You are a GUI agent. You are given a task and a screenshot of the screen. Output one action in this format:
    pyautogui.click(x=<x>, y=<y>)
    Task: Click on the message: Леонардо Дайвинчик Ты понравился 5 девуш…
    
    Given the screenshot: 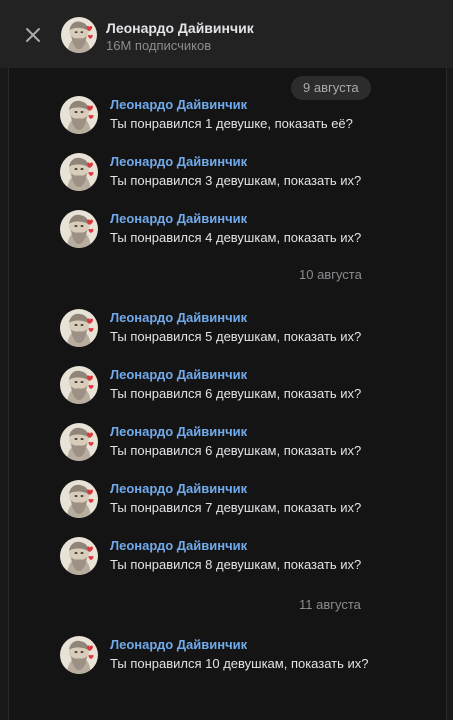 What is the action you would take?
    pyautogui.click(x=226, y=333)
    